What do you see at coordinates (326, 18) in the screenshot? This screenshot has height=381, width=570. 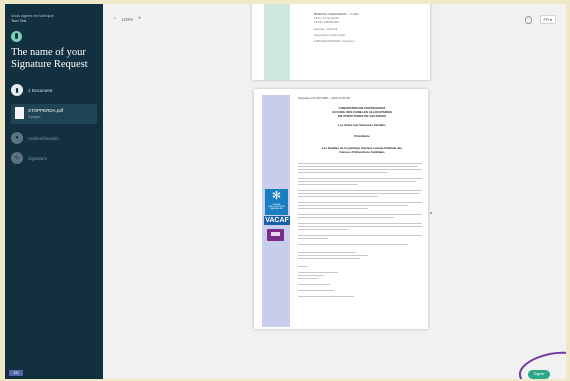 I see `page-text-line: Intitulé : 10 rue Moufflet` at bounding box center [326, 18].